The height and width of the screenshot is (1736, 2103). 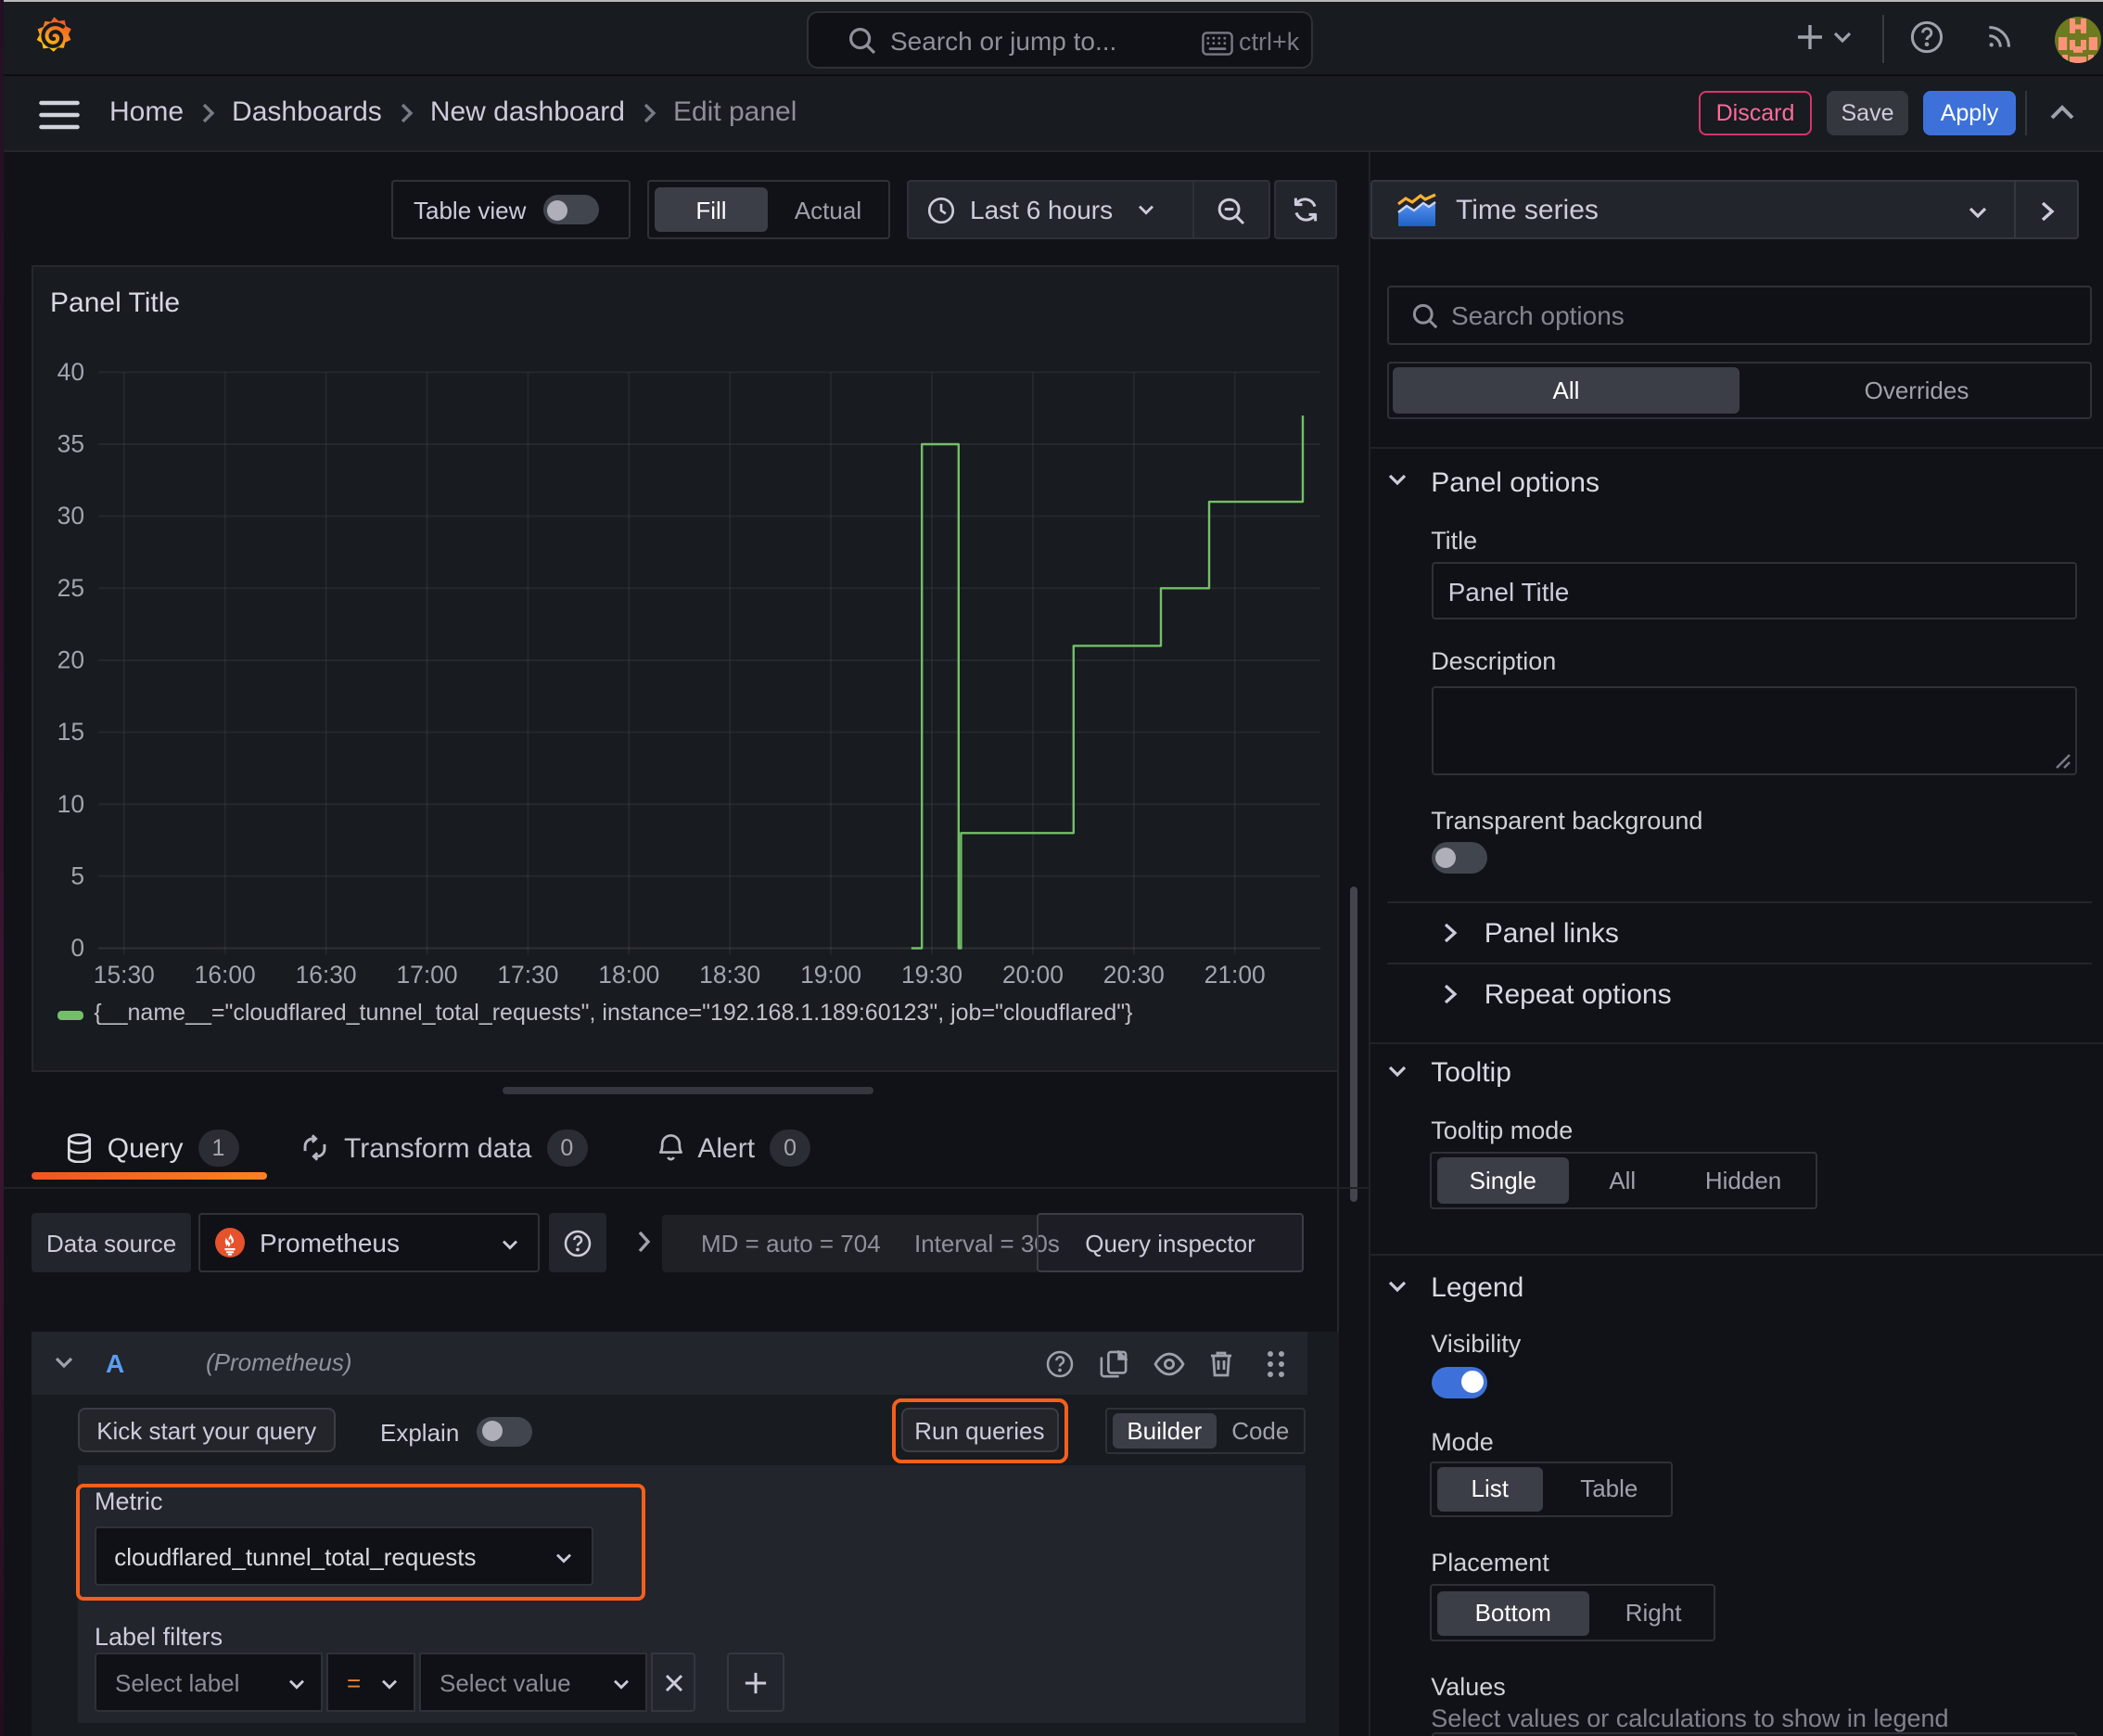 What do you see at coordinates (1033, 975) in the screenshot?
I see `svg-text: 20:00` at bounding box center [1033, 975].